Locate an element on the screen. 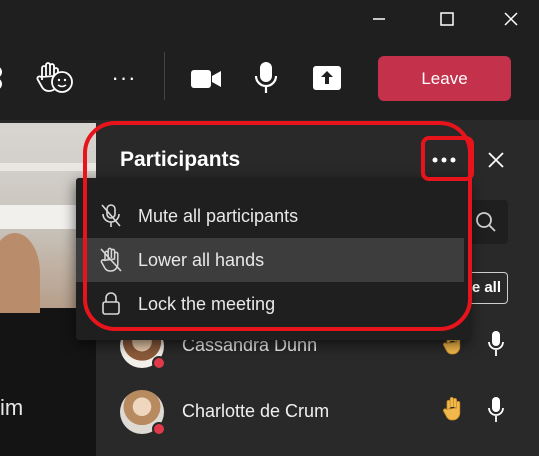 The width and height of the screenshot is (539, 456). camera-button is located at coordinates (206, 79).